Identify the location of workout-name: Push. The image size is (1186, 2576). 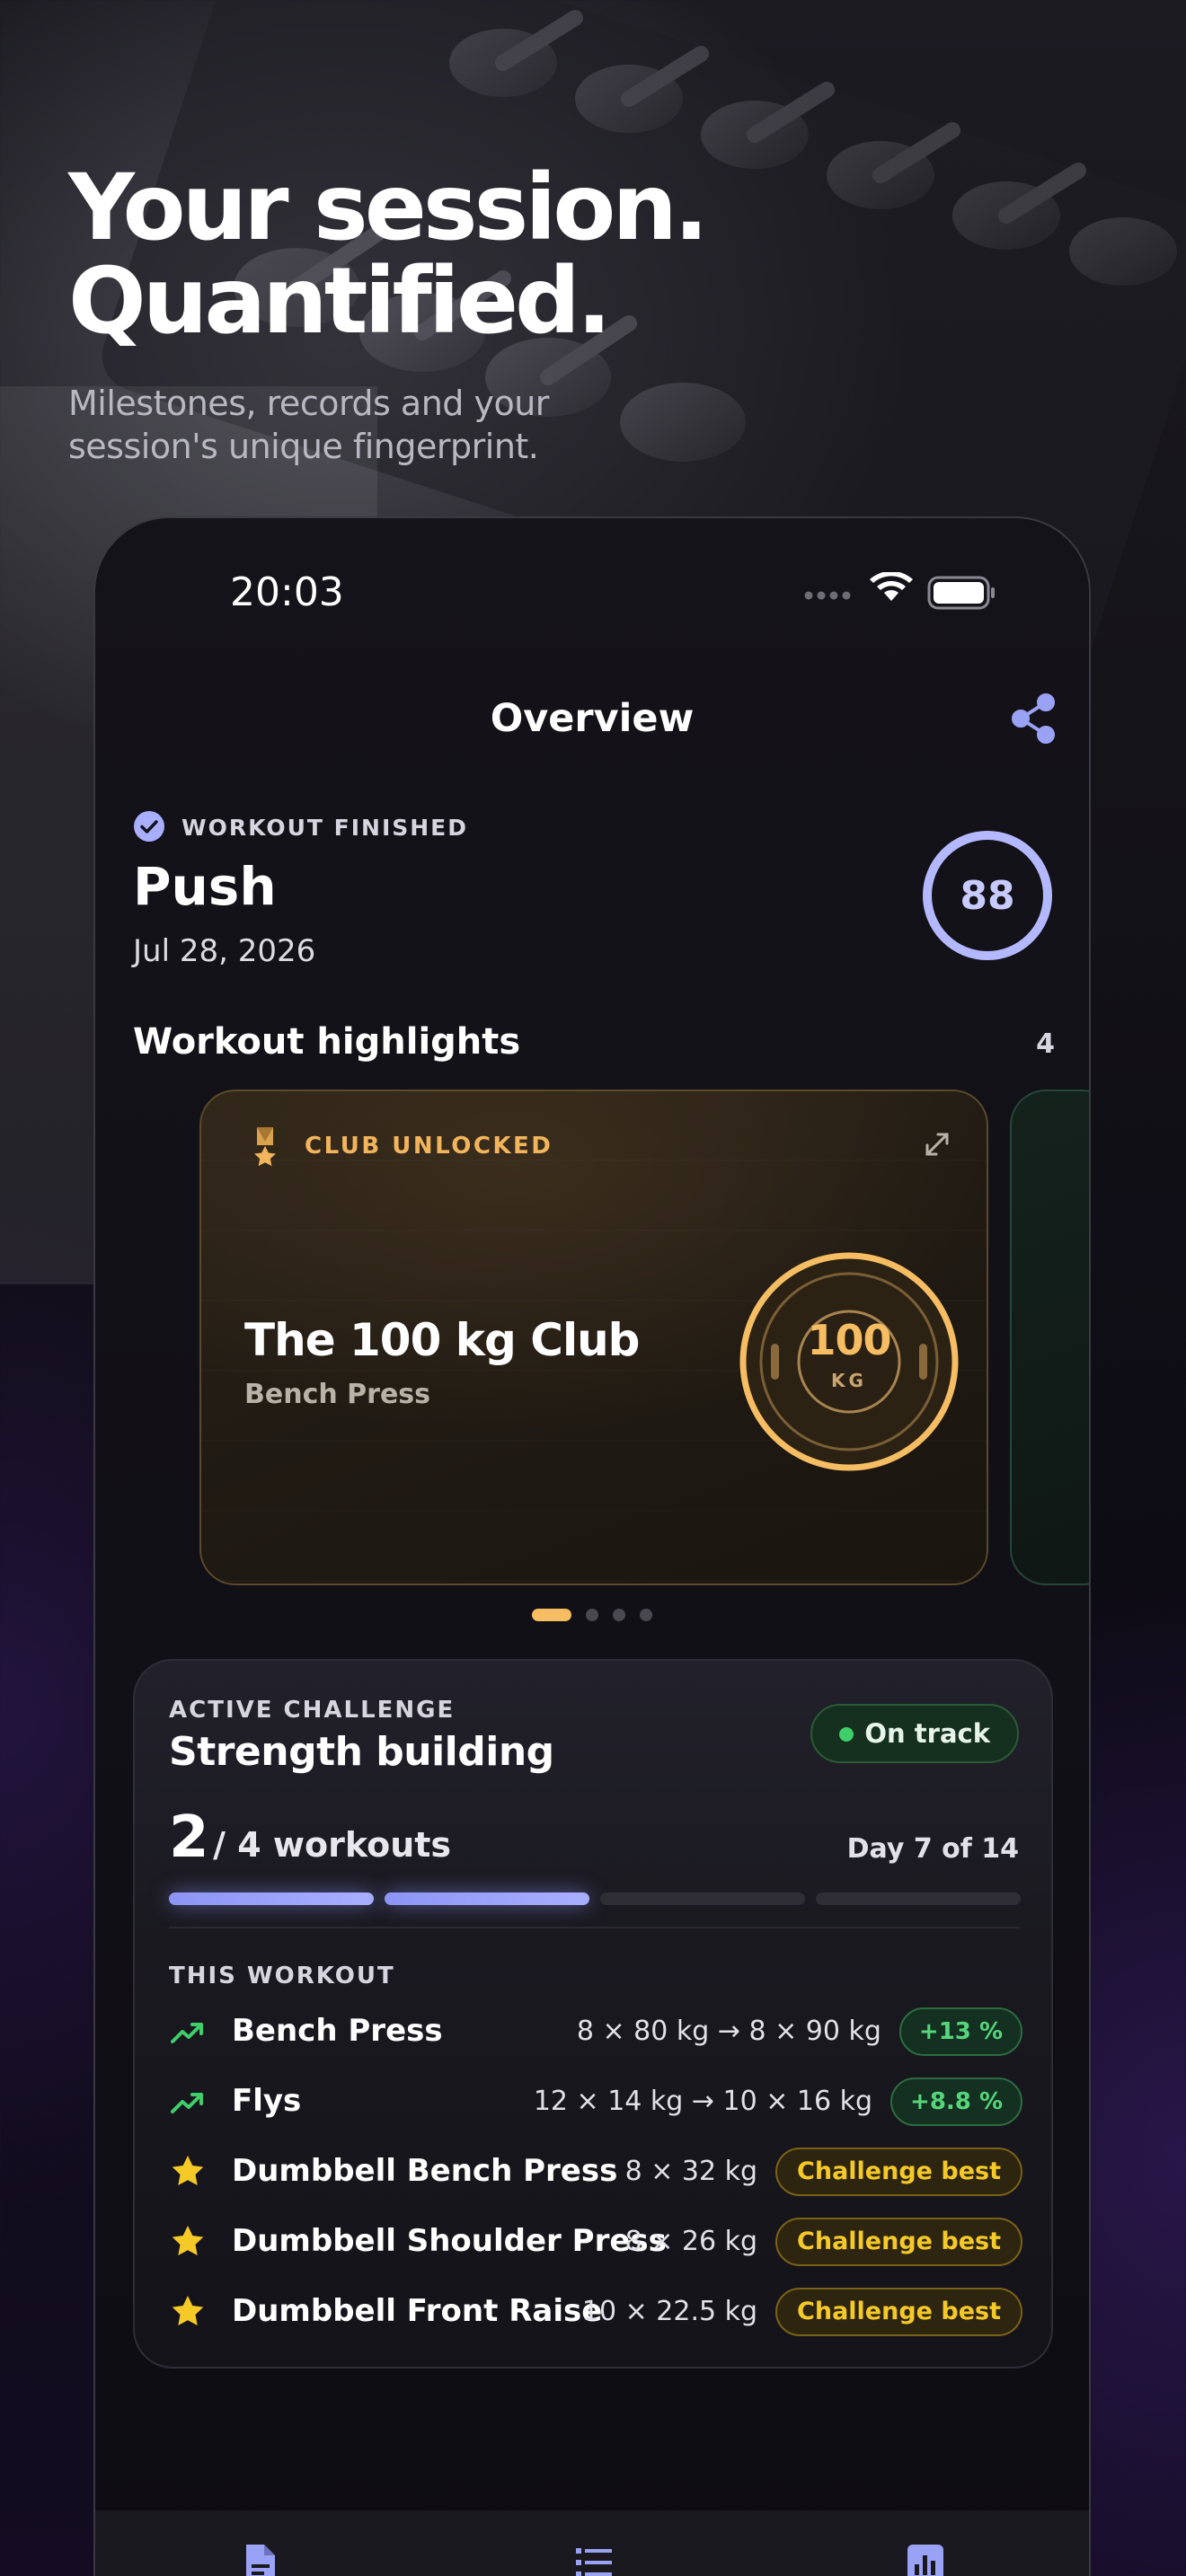
(205, 886).